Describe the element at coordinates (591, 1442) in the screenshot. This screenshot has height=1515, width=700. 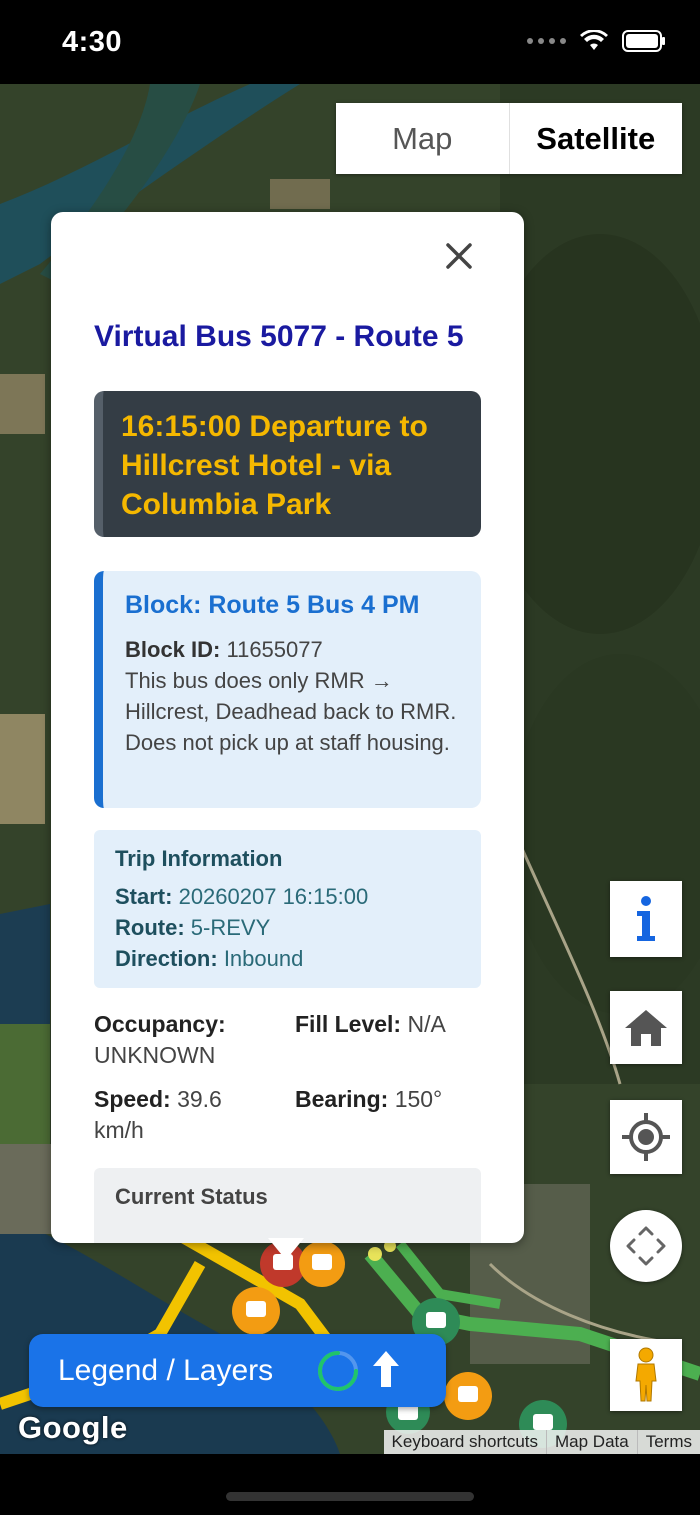
I see `map-data-link: Map Data` at that location.